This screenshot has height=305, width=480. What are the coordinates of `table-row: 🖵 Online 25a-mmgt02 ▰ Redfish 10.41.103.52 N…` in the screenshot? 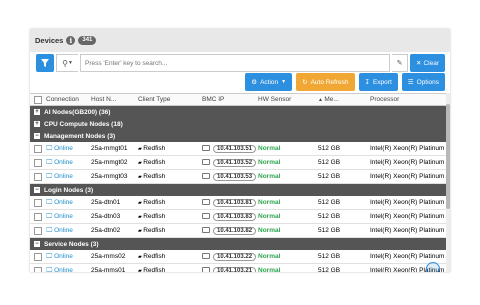 It's located at (240, 163).